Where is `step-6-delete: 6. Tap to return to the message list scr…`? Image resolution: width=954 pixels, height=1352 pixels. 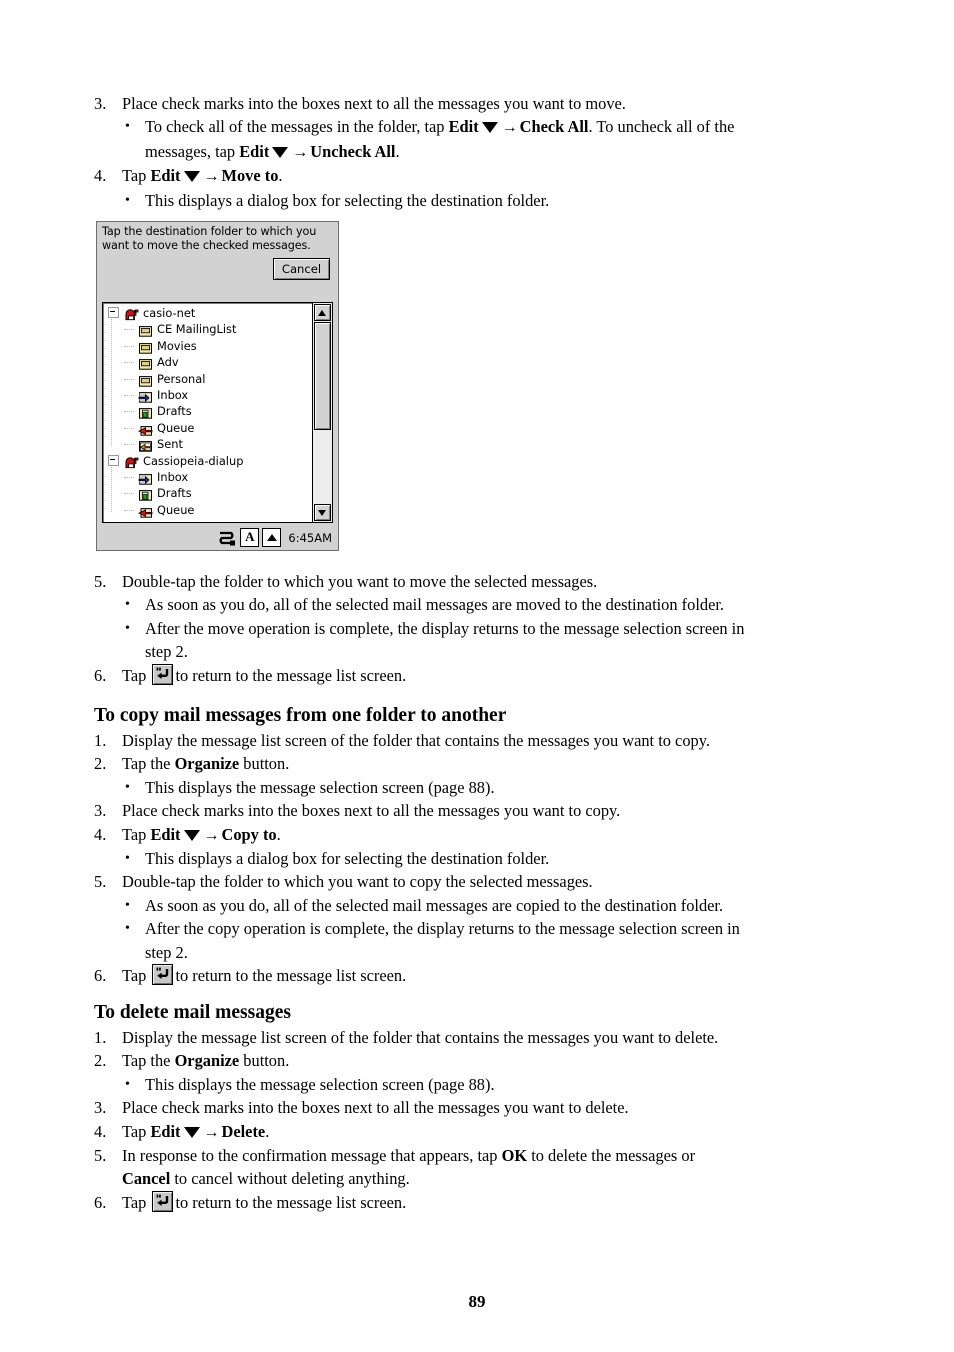 step-6-delete: 6. Tap to return to the message list scr… is located at coordinates (477, 1202).